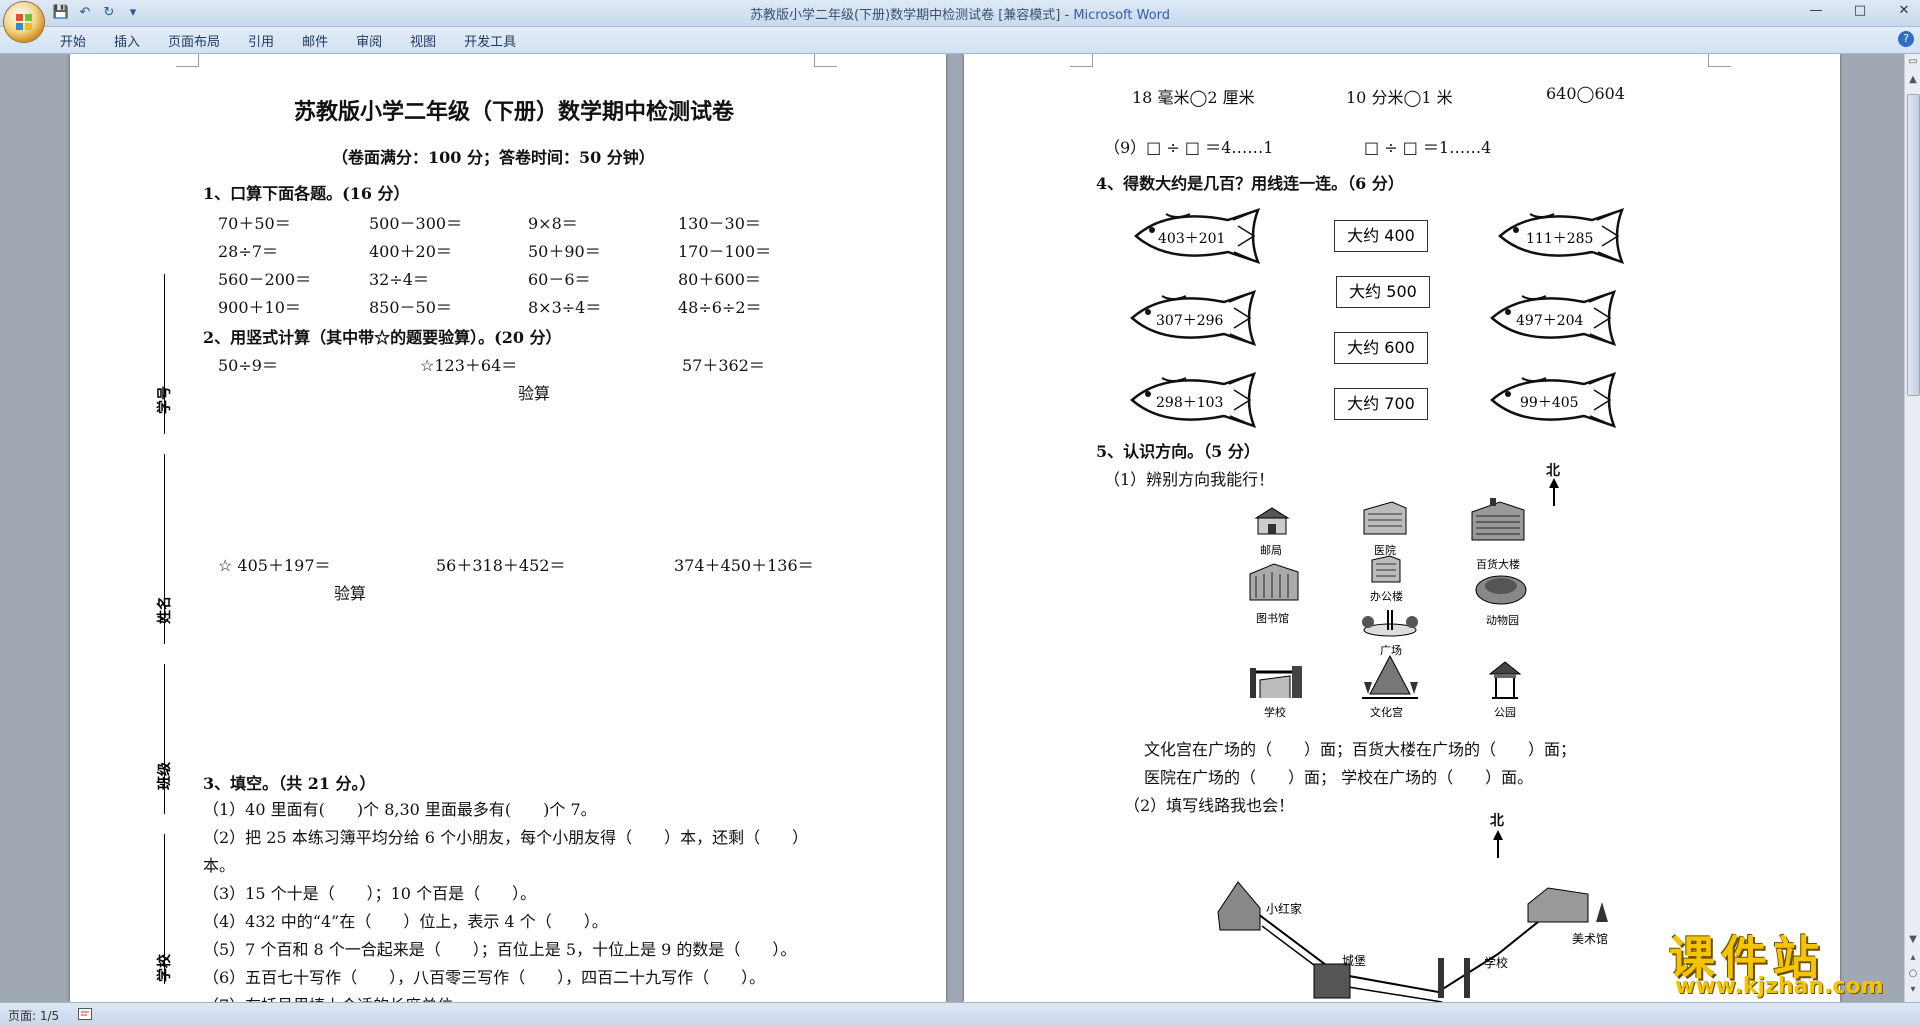 The image size is (1920, 1026). Describe the element at coordinates (1122, 15) in the screenshot. I see `app-name: Microsoft Word` at that location.